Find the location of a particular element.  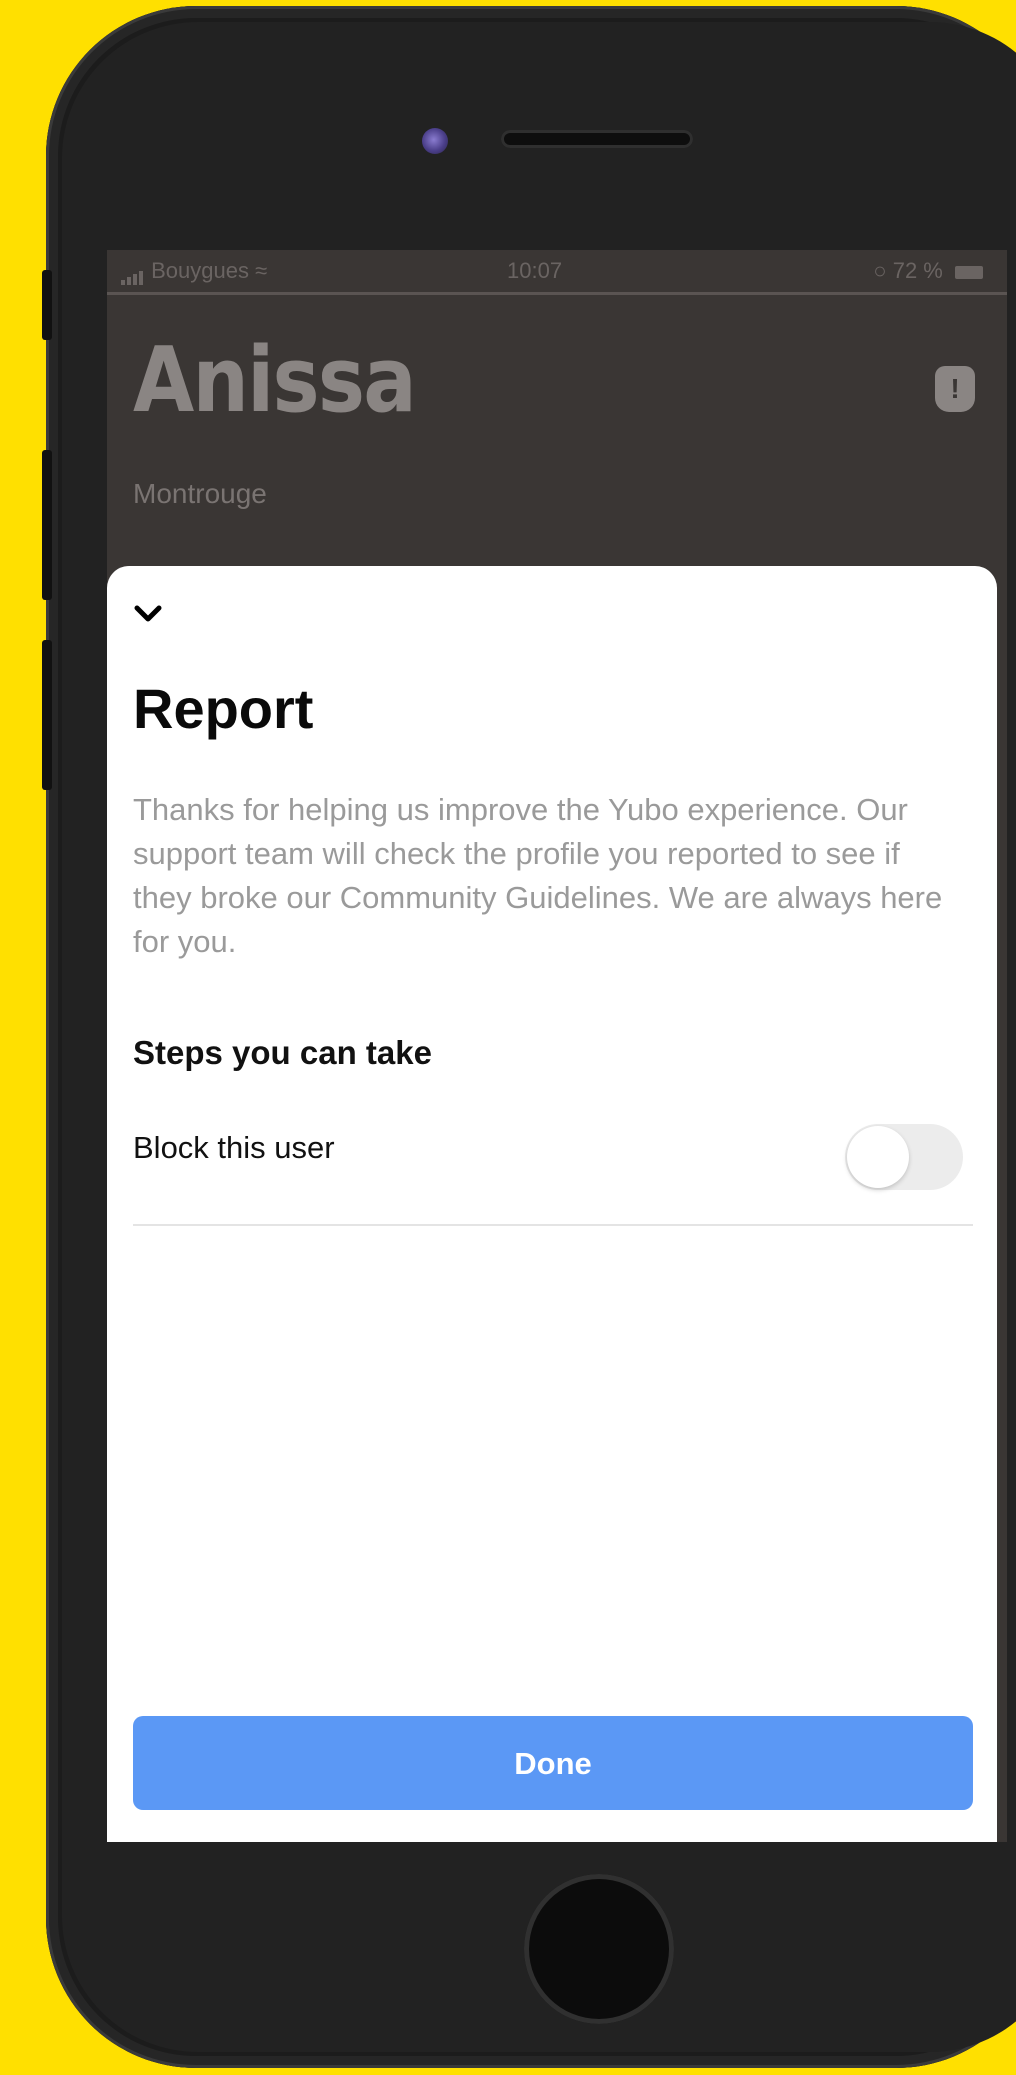

orientation-lock-icon: ○ is located at coordinates (880, 270).